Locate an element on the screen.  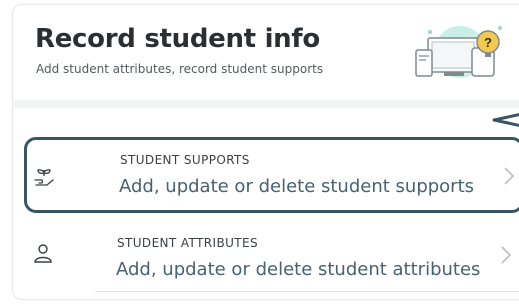
page-title: Record student info is located at coordinates (177, 39).